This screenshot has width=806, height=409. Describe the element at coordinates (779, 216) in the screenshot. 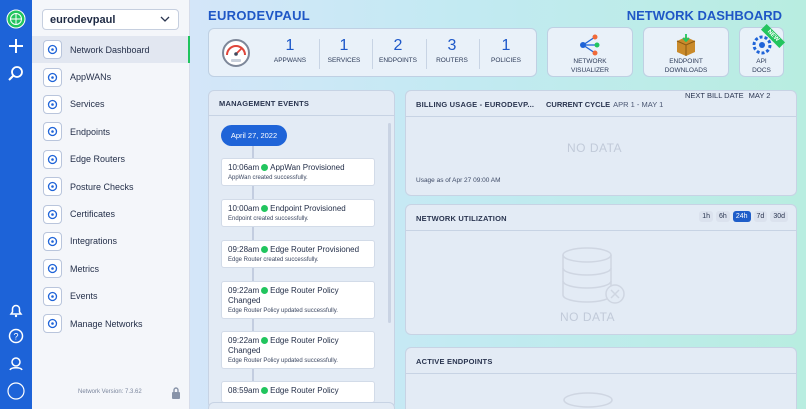

I see `range-30d-button: 30d` at that location.